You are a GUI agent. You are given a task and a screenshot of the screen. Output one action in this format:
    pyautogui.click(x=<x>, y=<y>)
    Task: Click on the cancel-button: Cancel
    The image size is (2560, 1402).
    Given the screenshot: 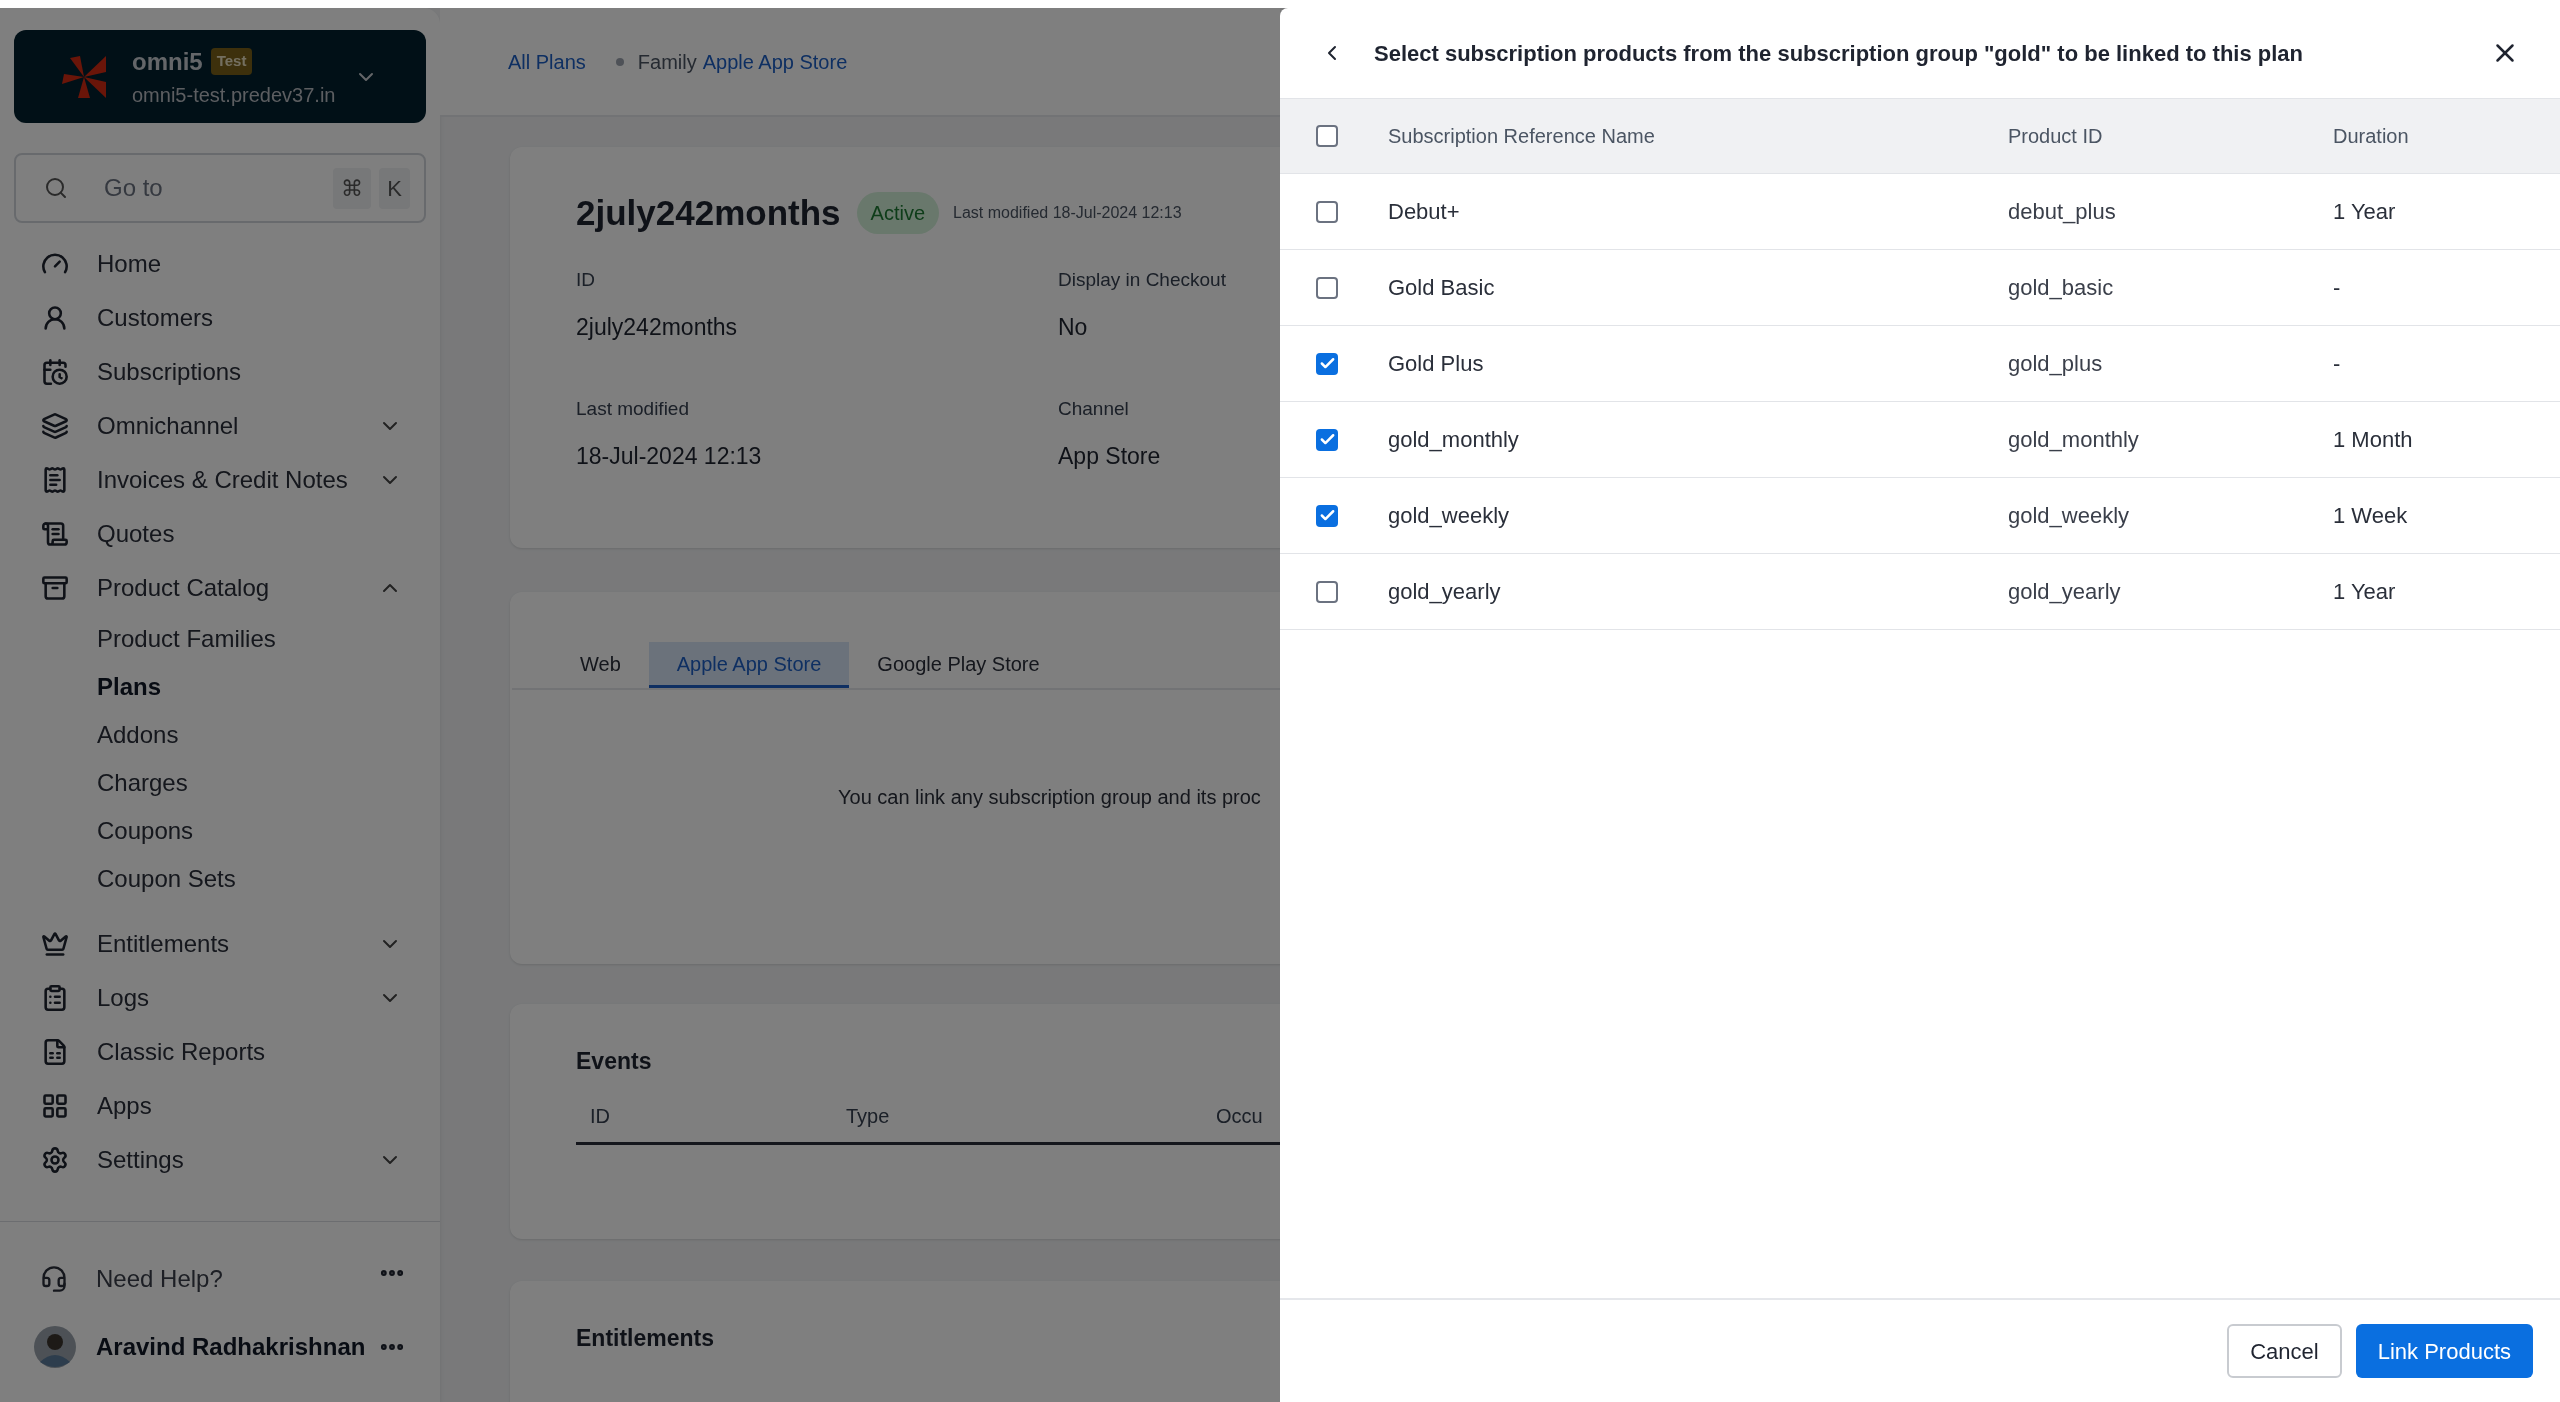 What is the action you would take?
    pyautogui.click(x=2284, y=1351)
    